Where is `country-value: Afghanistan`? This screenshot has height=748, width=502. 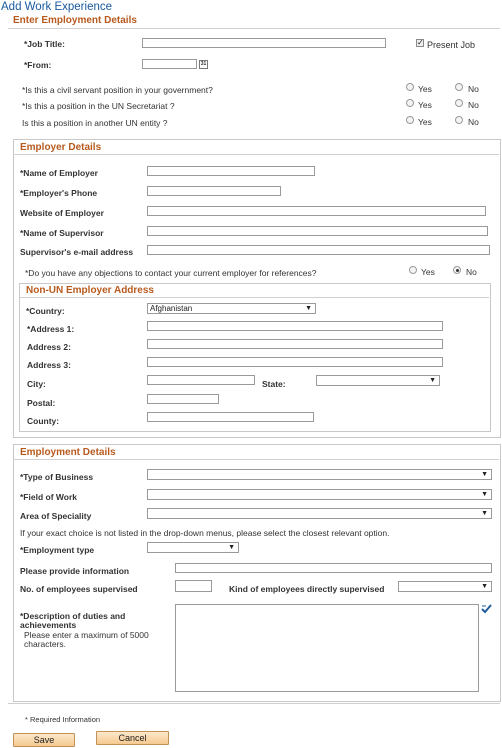 country-value: Afghanistan is located at coordinates (171, 308).